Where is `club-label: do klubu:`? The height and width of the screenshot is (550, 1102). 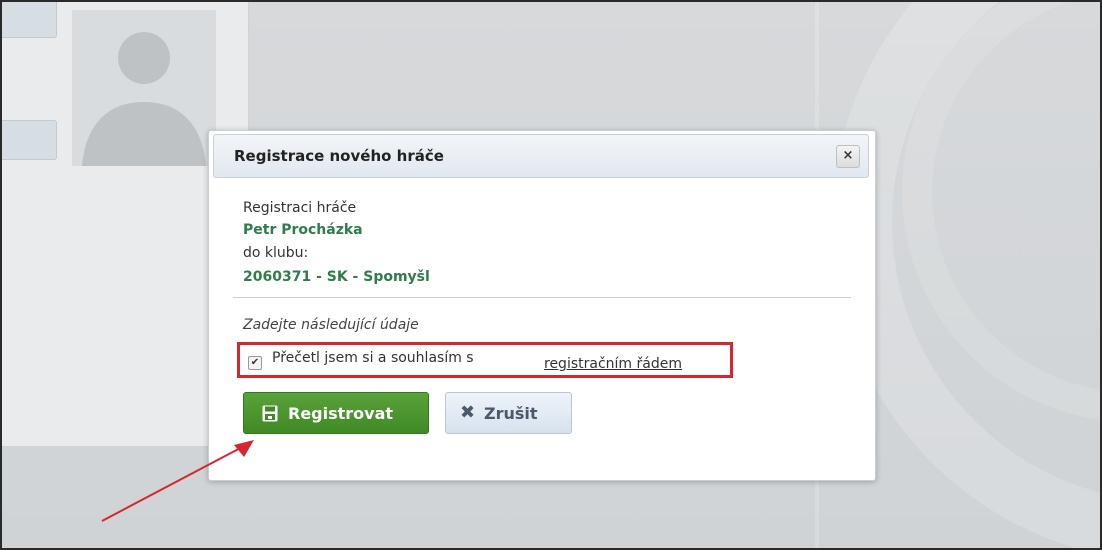
club-label: do klubu: is located at coordinates (276, 253).